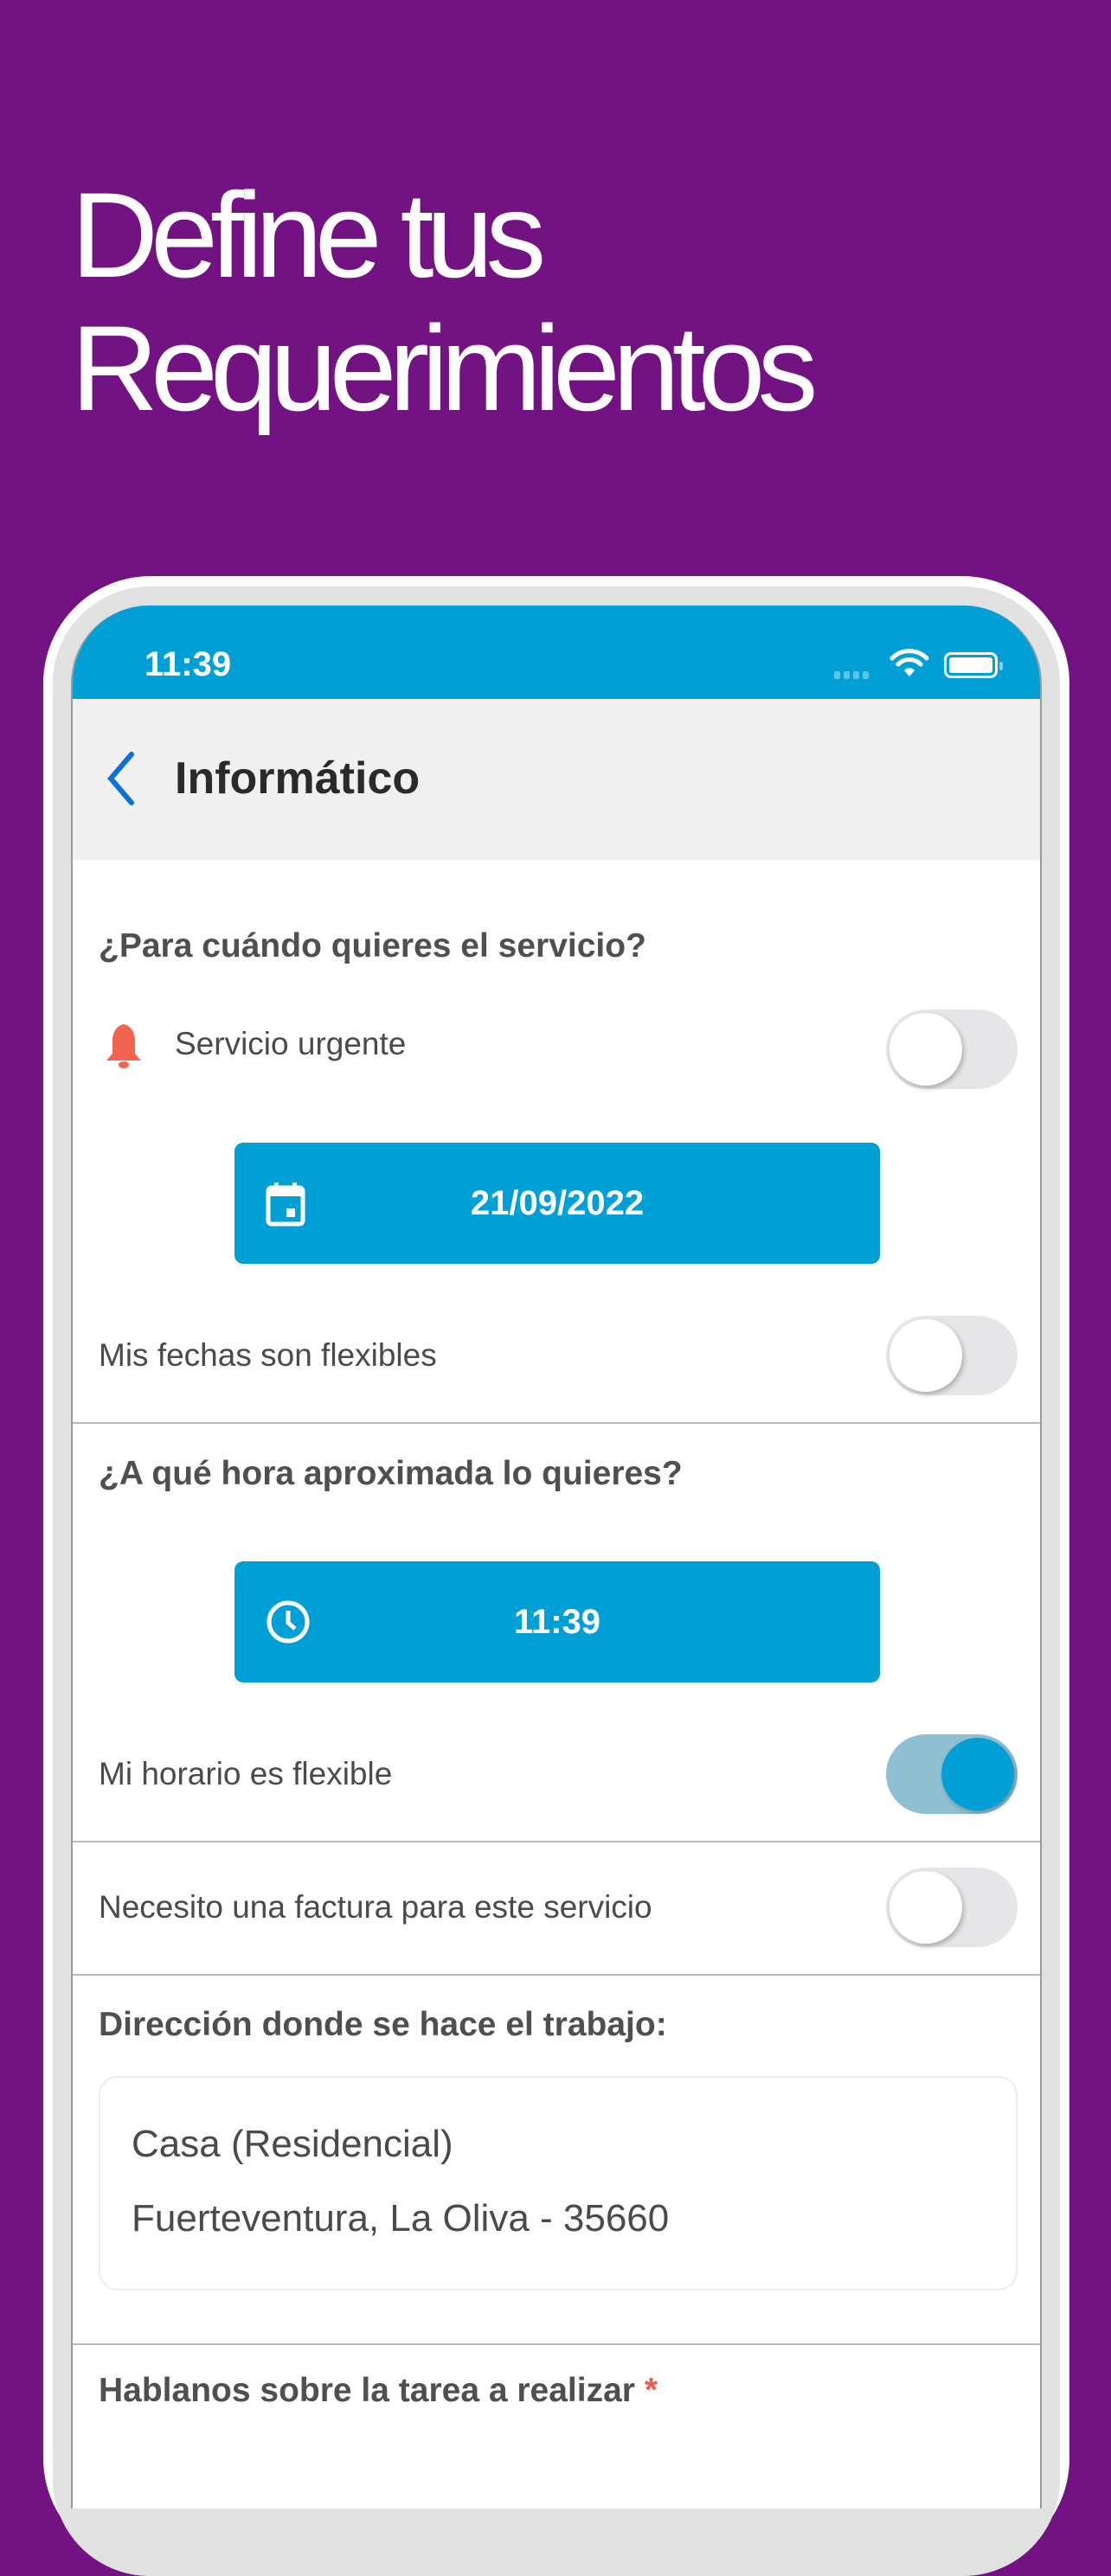 The height and width of the screenshot is (2576, 1111). What do you see at coordinates (651, 2390) in the screenshot?
I see `required-mark: *` at bounding box center [651, 2390].